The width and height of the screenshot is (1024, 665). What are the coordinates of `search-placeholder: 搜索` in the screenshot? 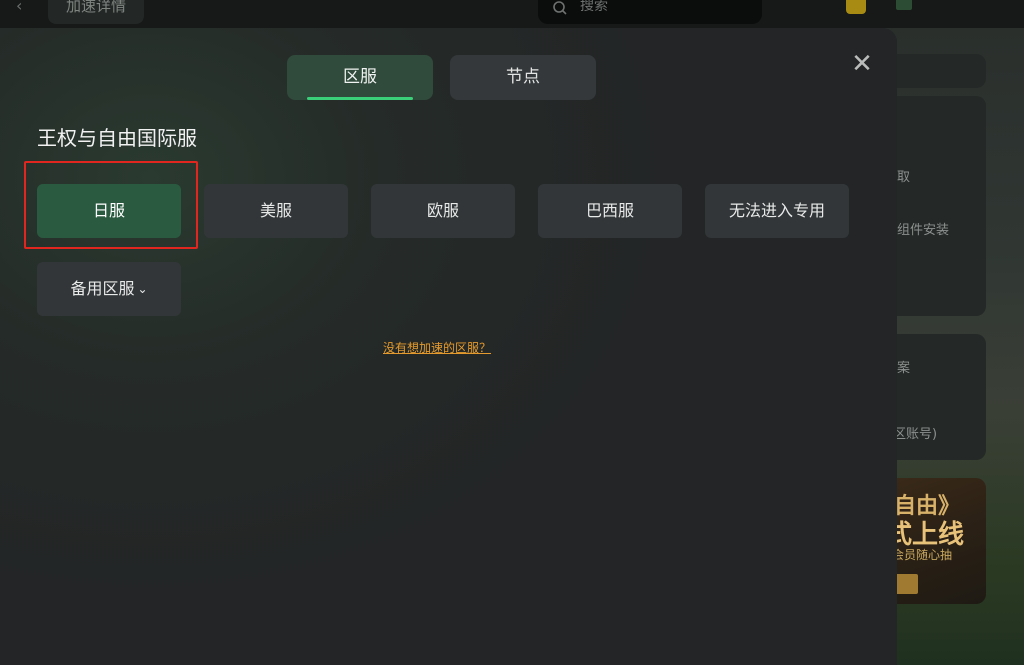 It's located at (594, 7).